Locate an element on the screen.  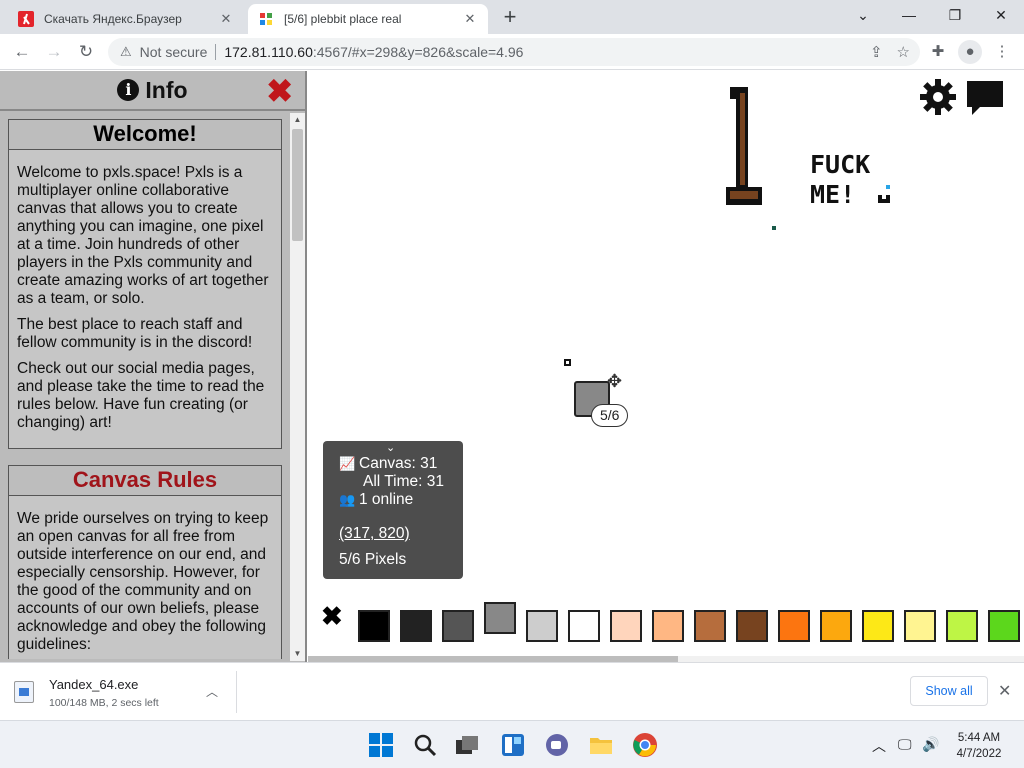
canvas-count: Canvas: 31 is located at coordinates (398, 463).